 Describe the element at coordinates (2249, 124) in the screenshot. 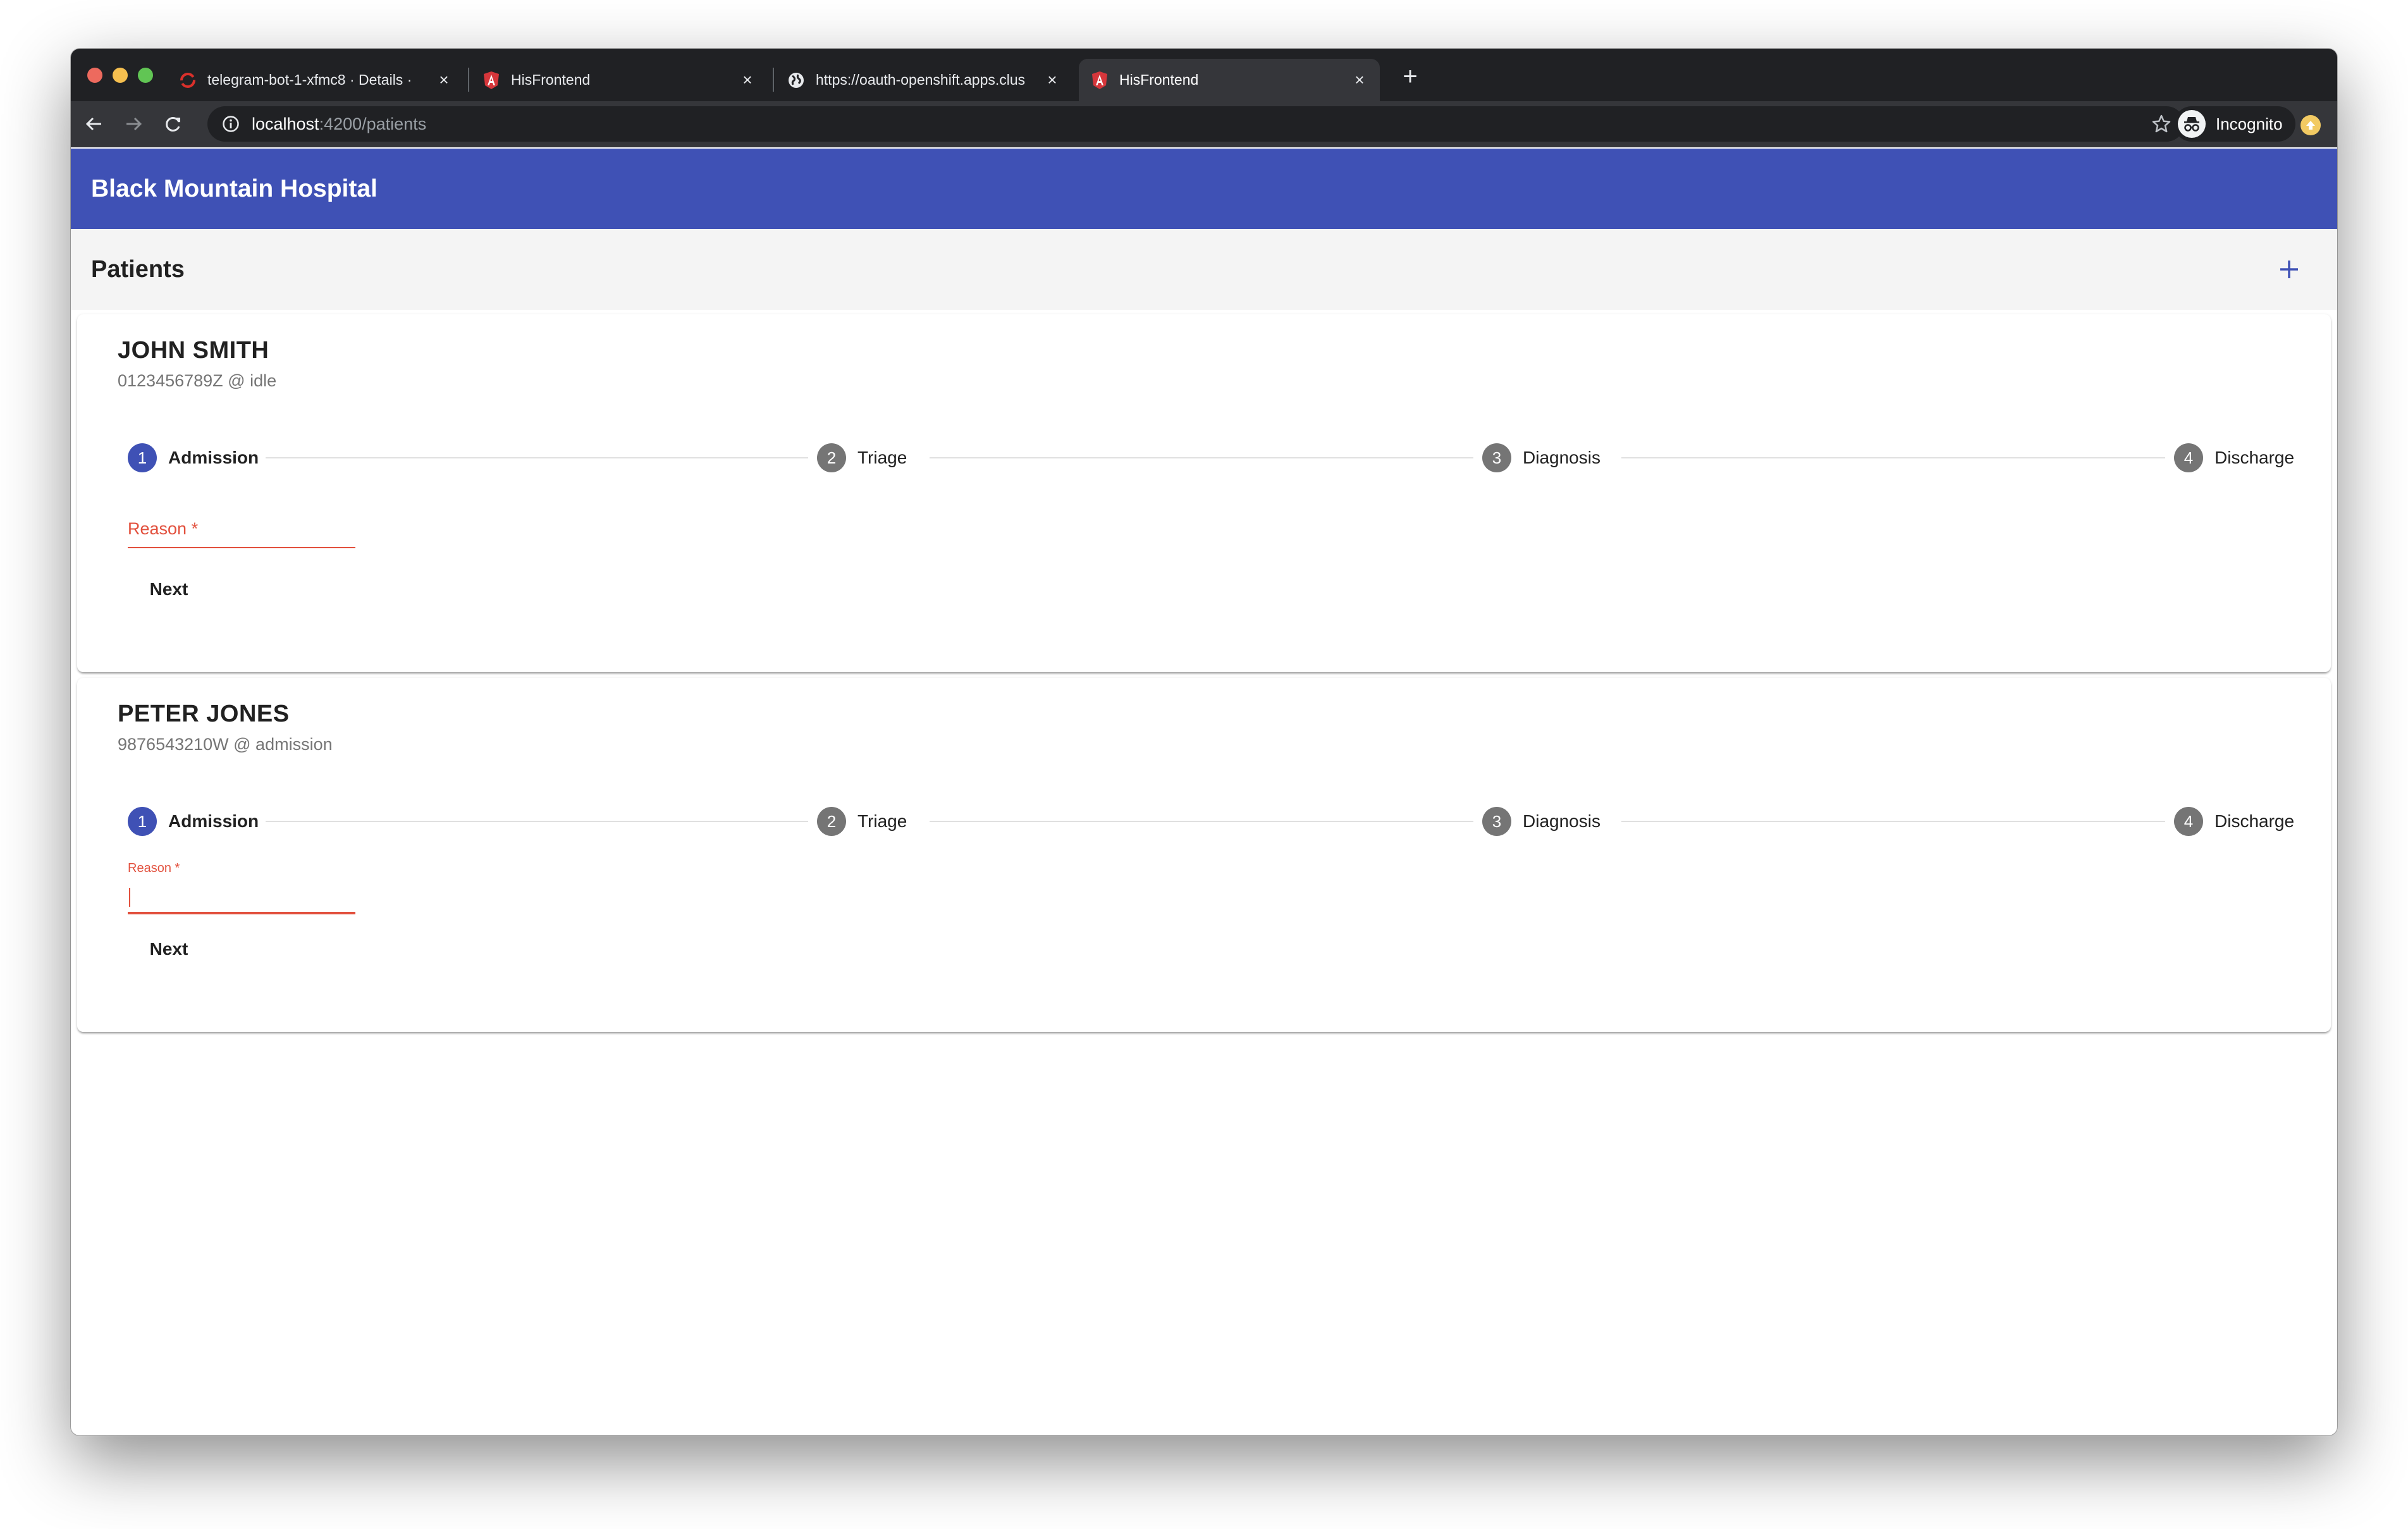

I see `incognito-label: Incognito` at that location.